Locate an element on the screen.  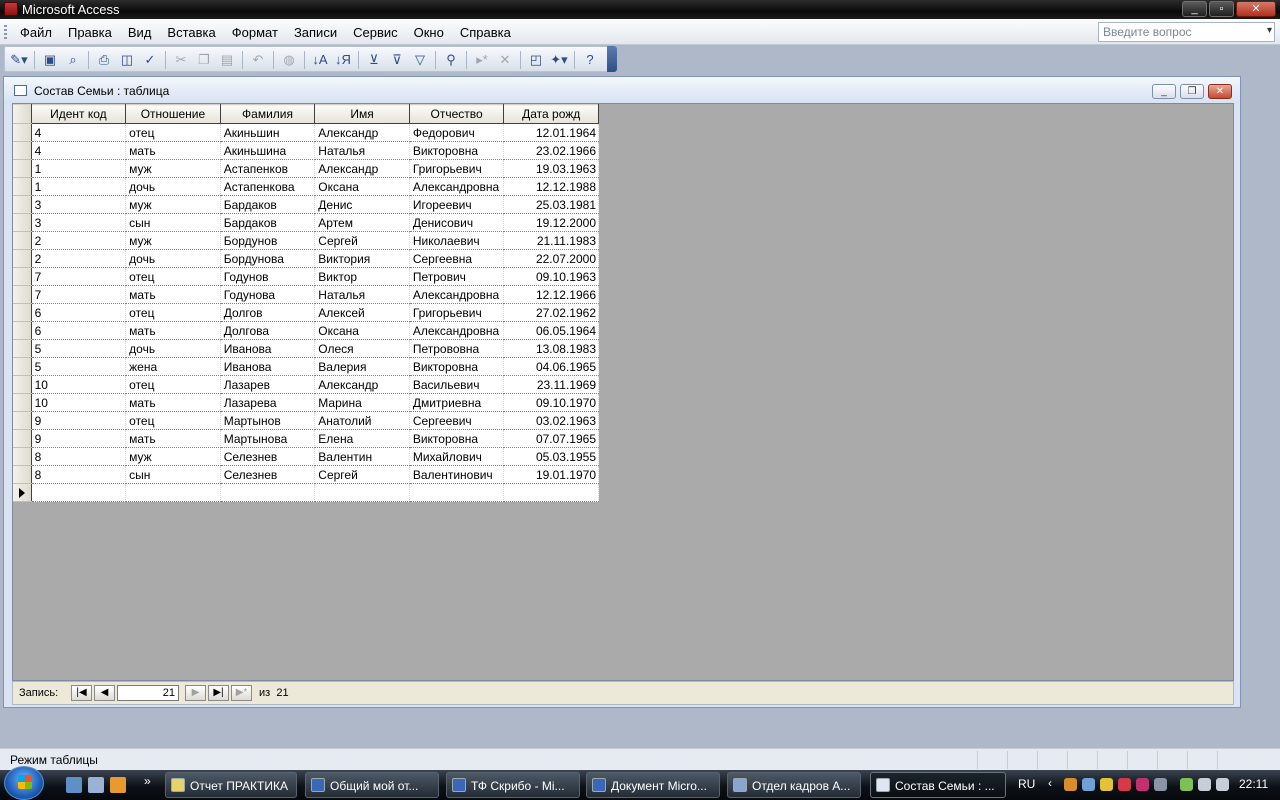
cell-id: 2 is located at coordinates (79, 240).